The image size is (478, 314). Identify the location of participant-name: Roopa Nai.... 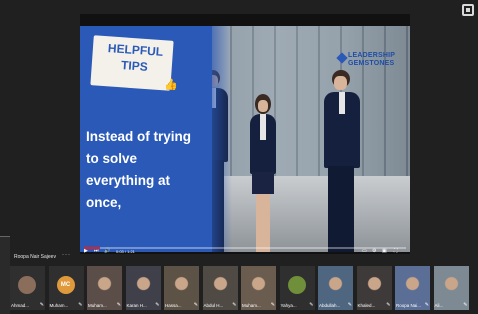
(409, 305).